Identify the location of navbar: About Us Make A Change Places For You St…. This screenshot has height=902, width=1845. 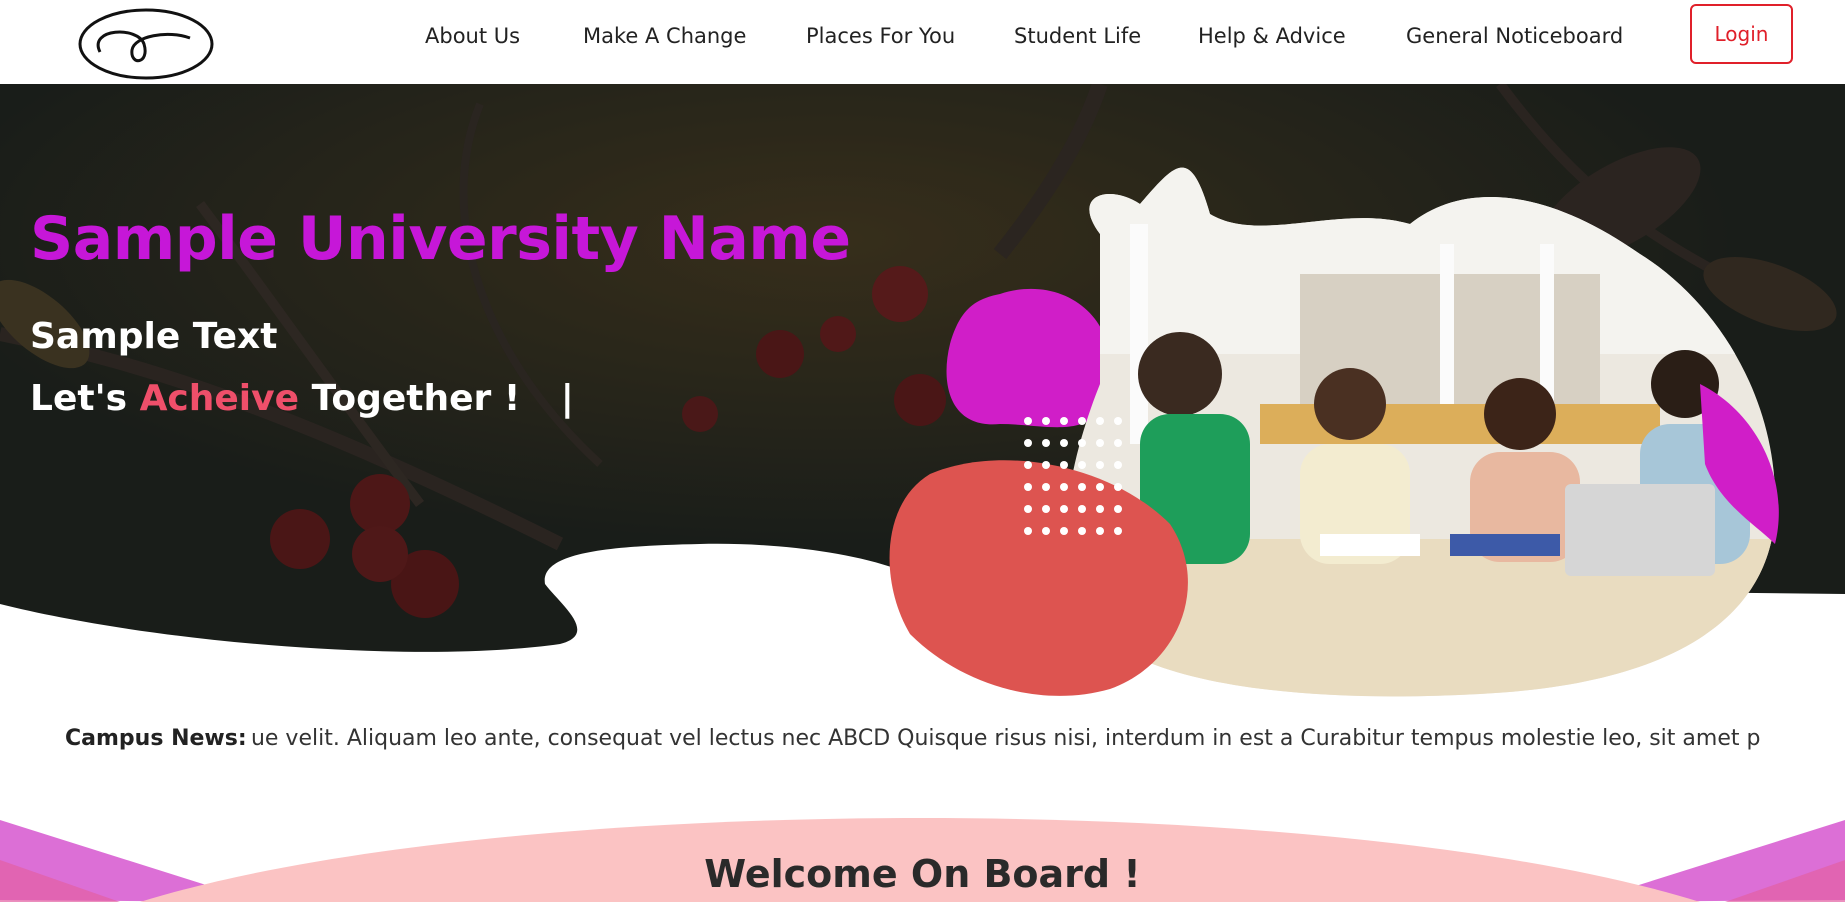
(922, 42).